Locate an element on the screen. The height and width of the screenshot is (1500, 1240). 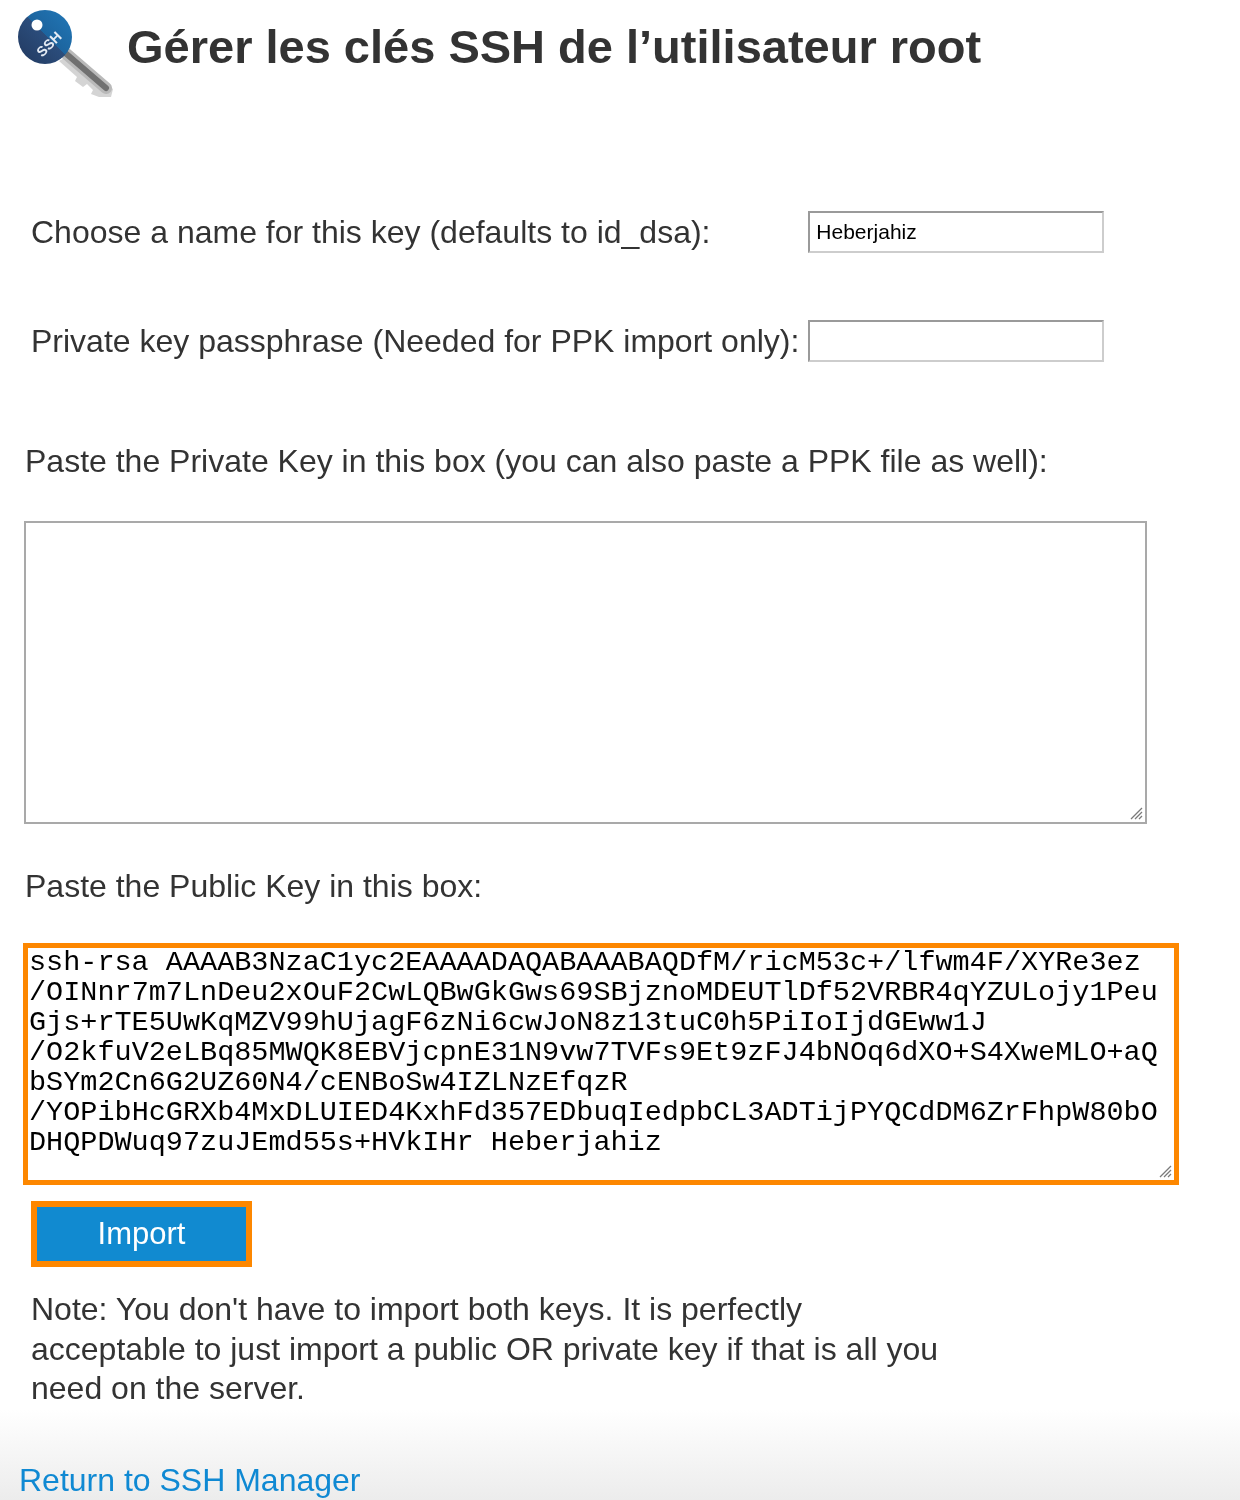
page-title: Gérer les clés SSH de l’utilisateur root is located at coordinates (554, 47).